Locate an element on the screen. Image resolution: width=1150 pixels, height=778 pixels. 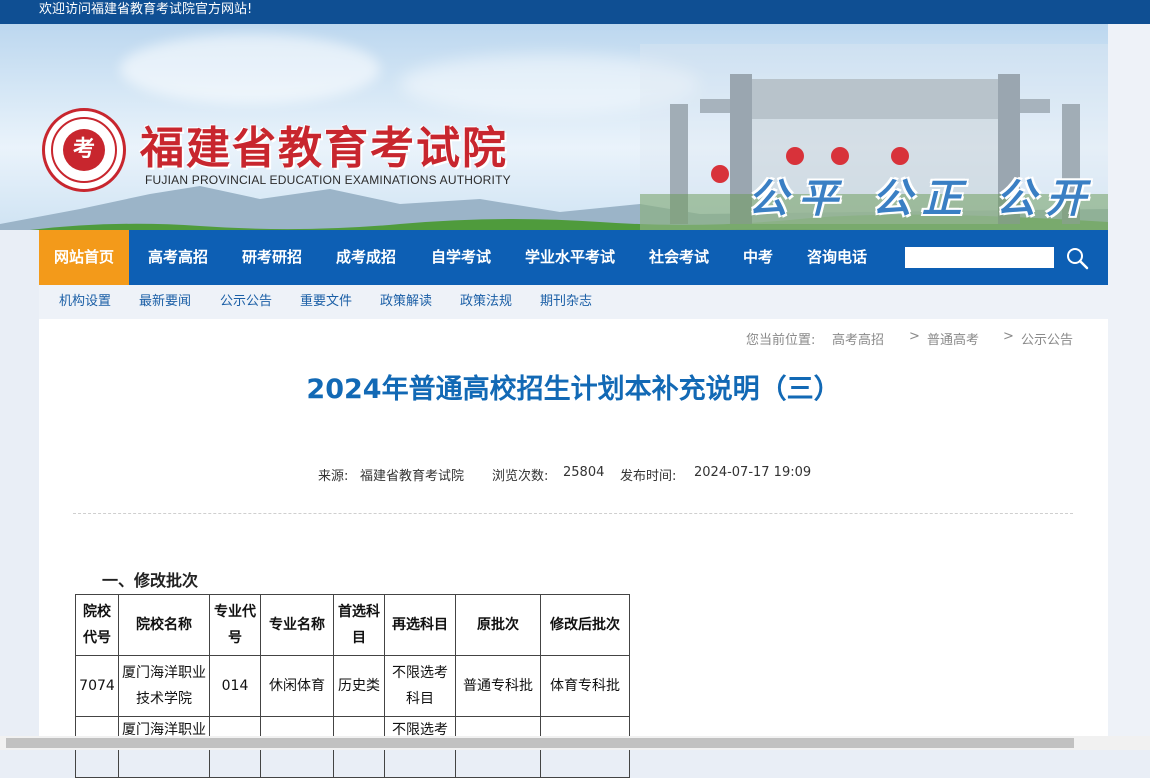
table-cell: 7074 is located at coordinates (97, 686).